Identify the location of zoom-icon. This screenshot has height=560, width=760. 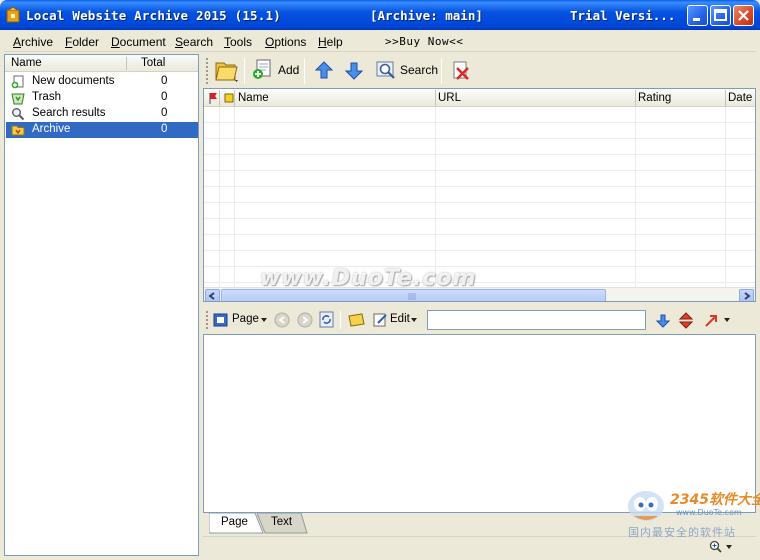
(716, 547).